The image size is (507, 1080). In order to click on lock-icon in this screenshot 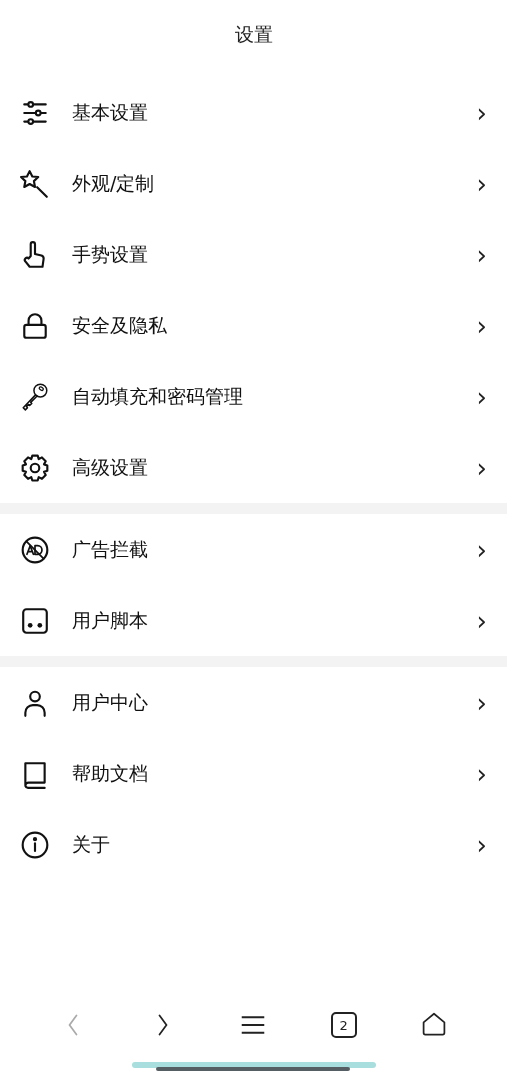, I will do `click(35, 325)`.